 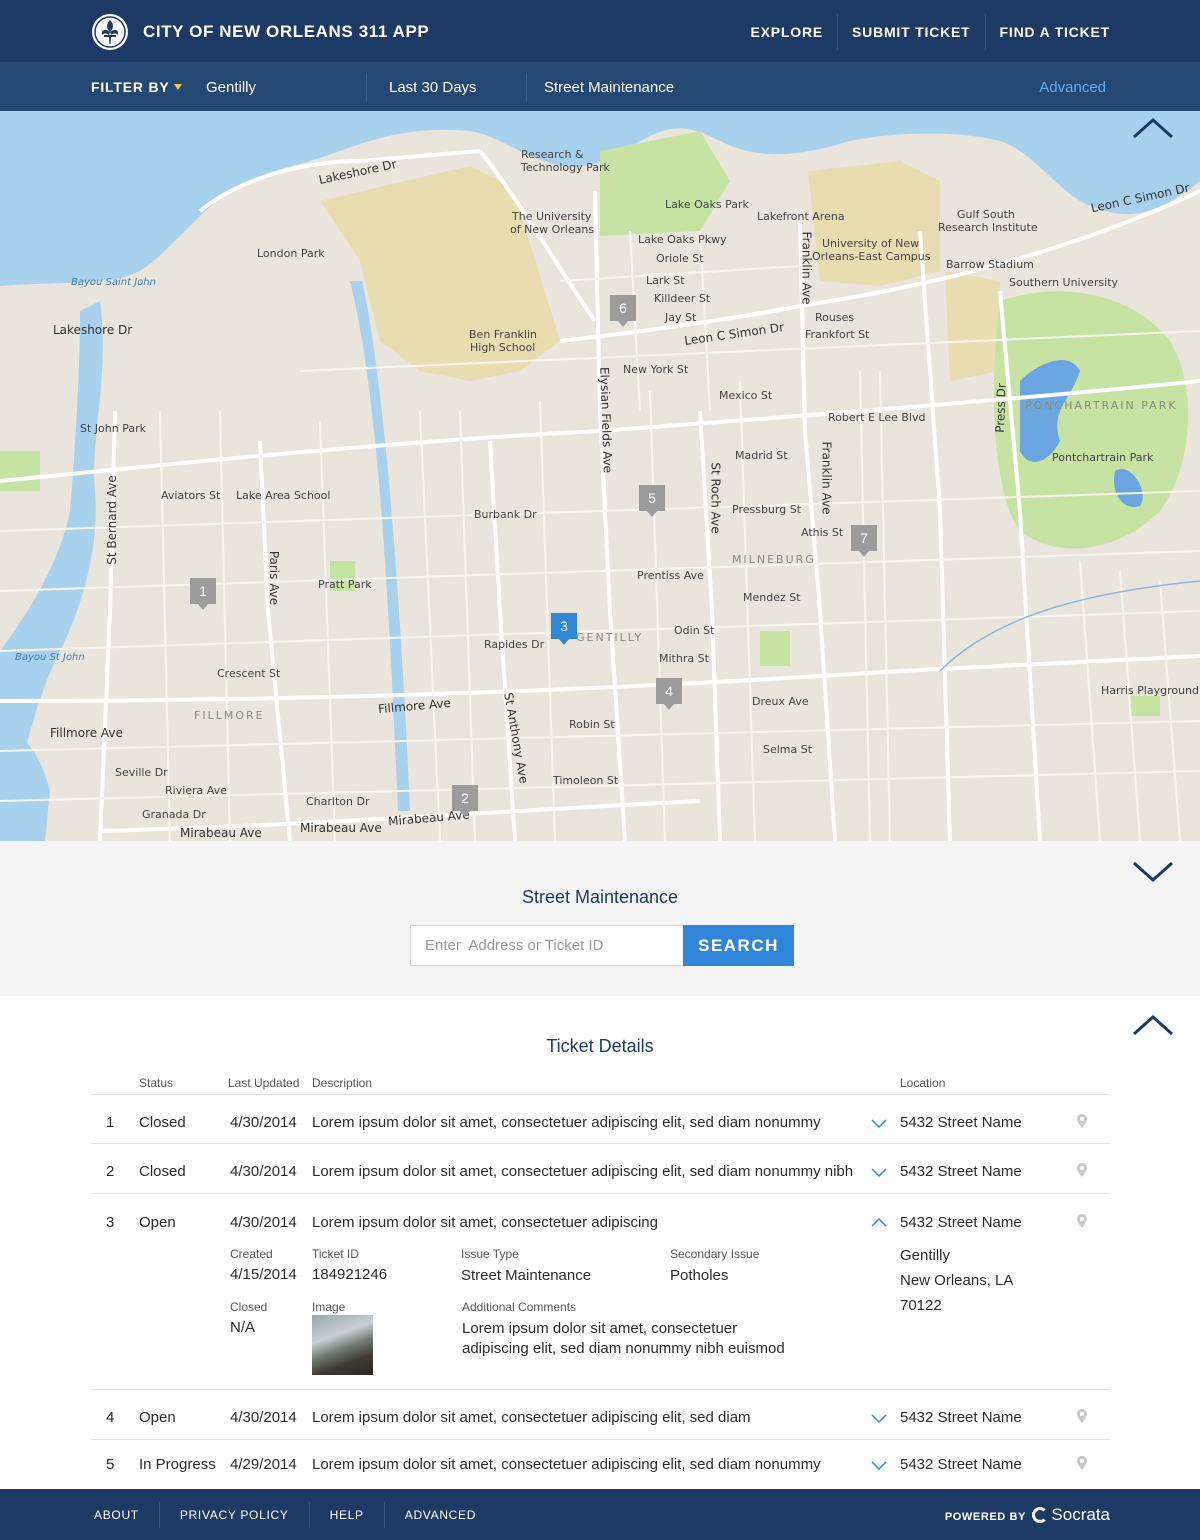 What do you see at coordinates (162, 1122) in the screenshot?
I see `row-status: Closed` at bounding box center [162, 1122].